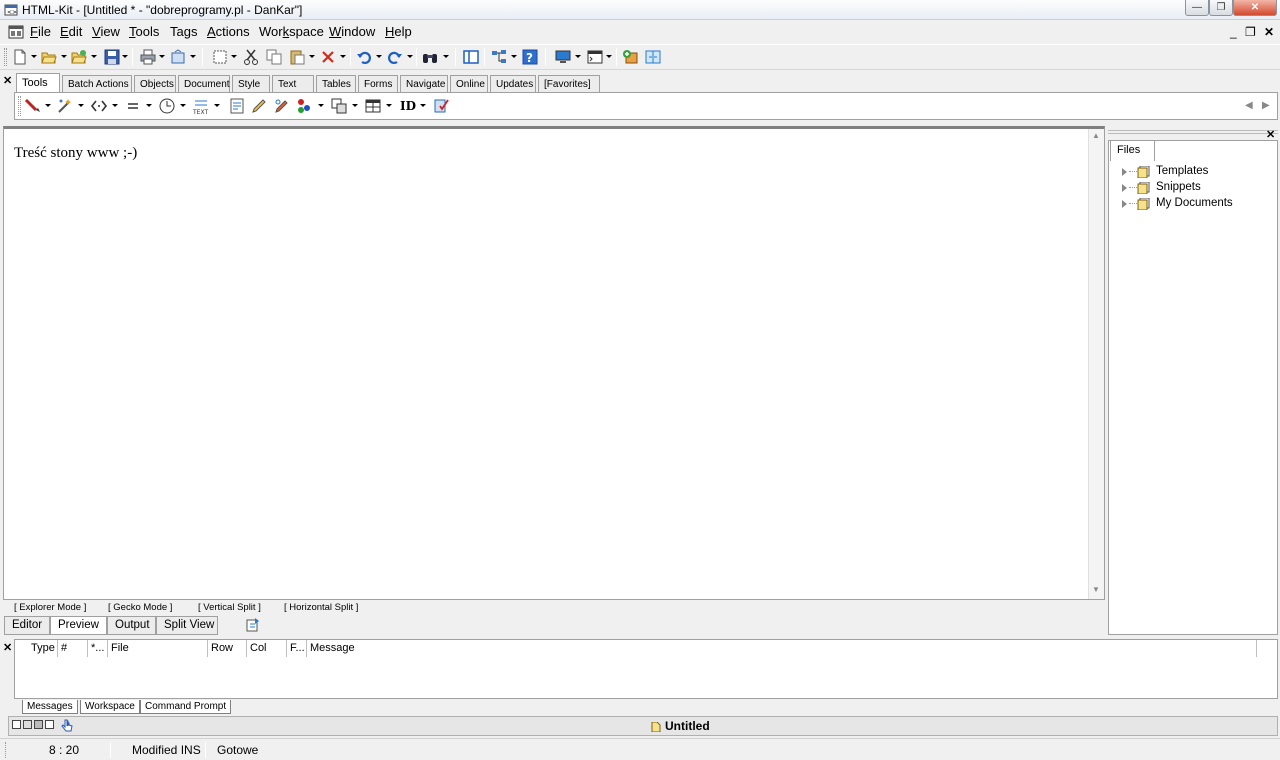 The image size is (1280, 760). Describe the element at coordinates (133, 106) in the screenshot. I see `equals-icon` at that location.